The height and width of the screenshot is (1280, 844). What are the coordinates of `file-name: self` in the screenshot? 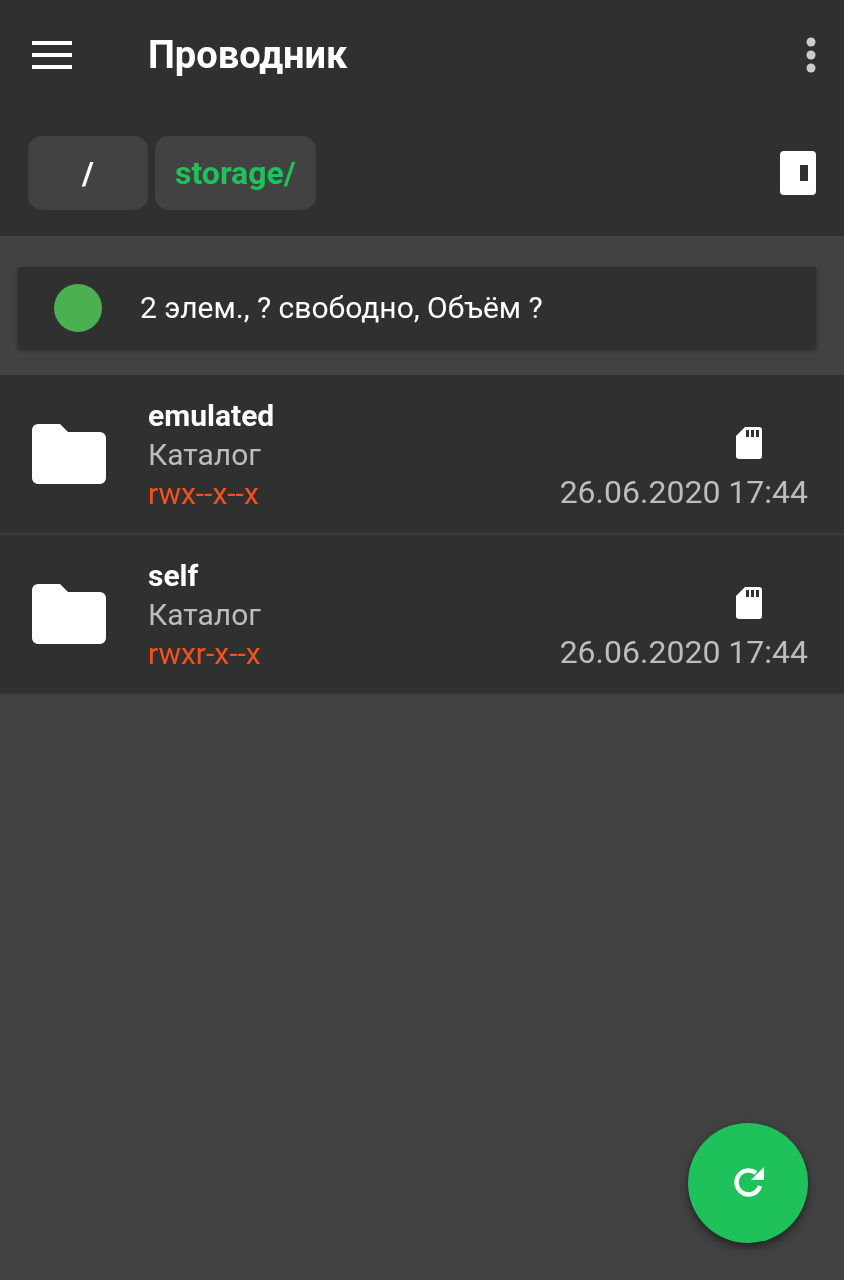 It's located at (174, 575).